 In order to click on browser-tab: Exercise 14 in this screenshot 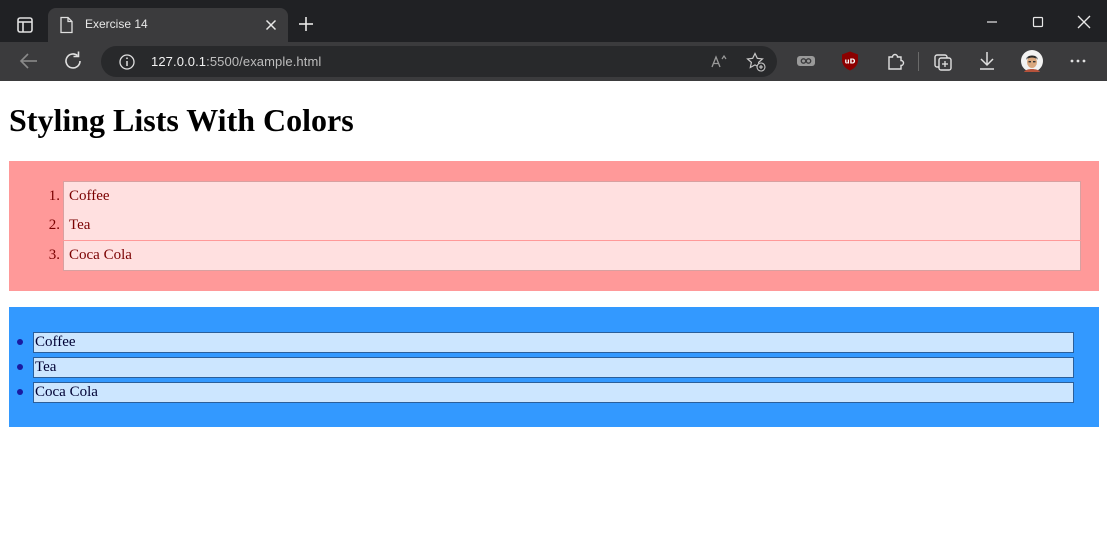, I will do `click(168, 25)`.